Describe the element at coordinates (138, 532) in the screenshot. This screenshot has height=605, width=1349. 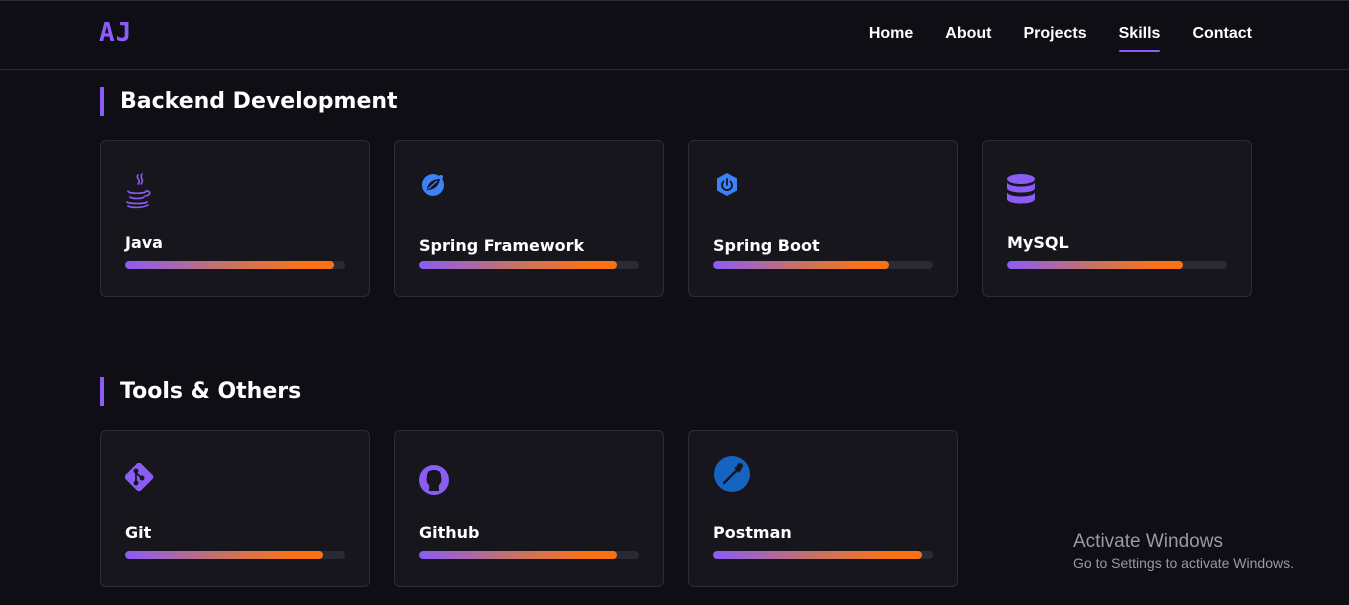
I see `skill-name: Git` at that location.